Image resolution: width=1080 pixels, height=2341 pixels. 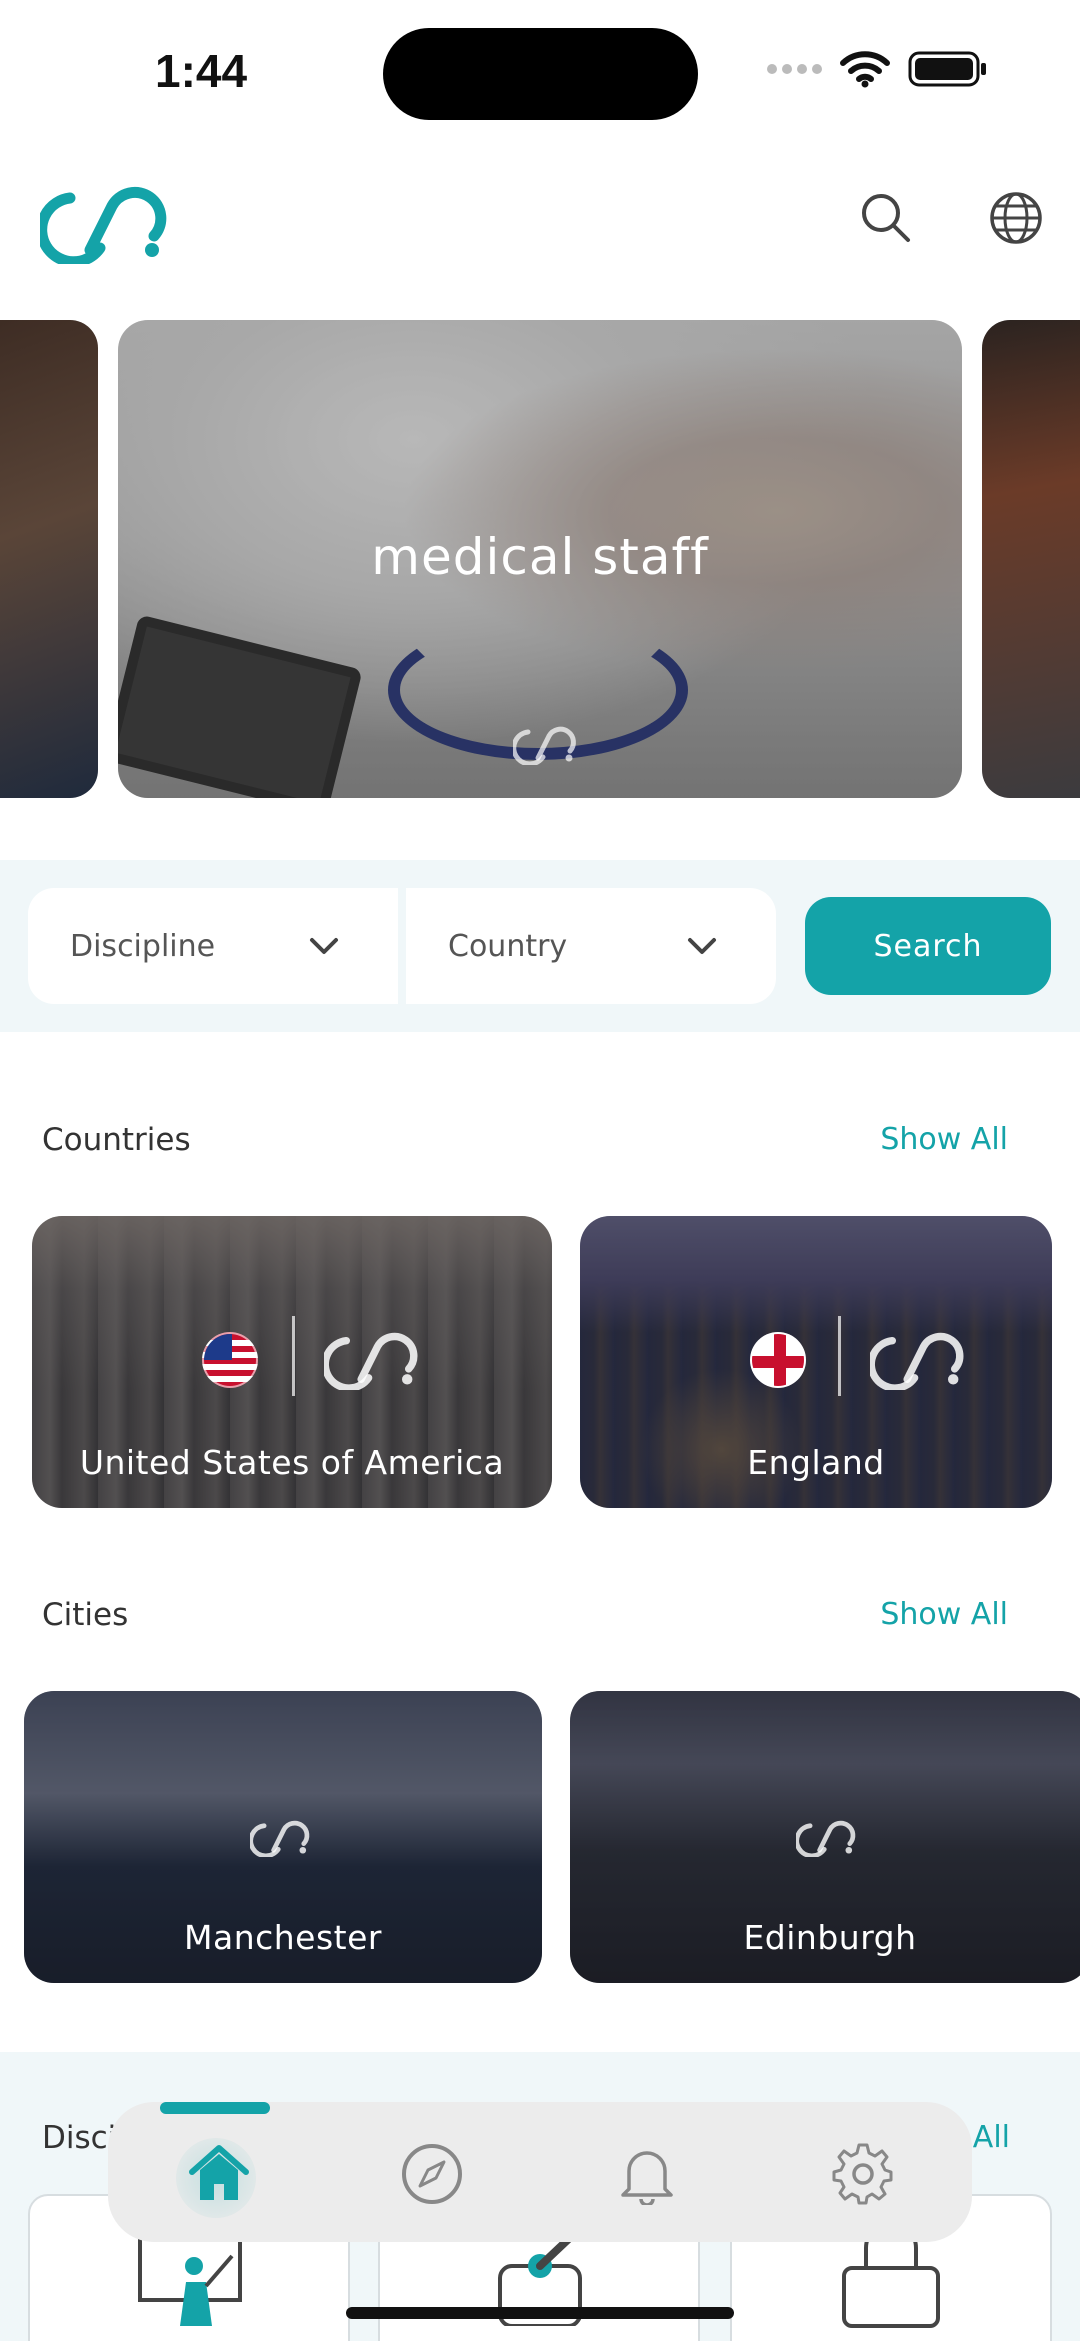 I want to click on filter-bar: Discipline Country Search, so click(x=540, y=946).